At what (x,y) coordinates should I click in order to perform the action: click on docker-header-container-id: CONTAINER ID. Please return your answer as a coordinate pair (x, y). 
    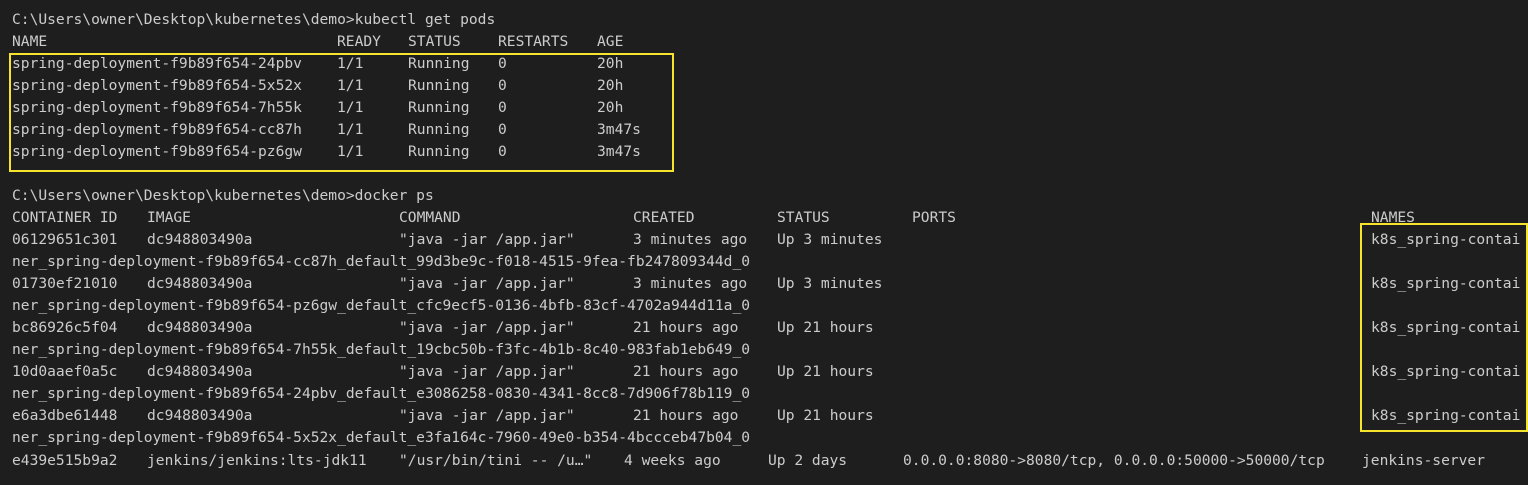
    Looking at the image, I should click on (65, 217).